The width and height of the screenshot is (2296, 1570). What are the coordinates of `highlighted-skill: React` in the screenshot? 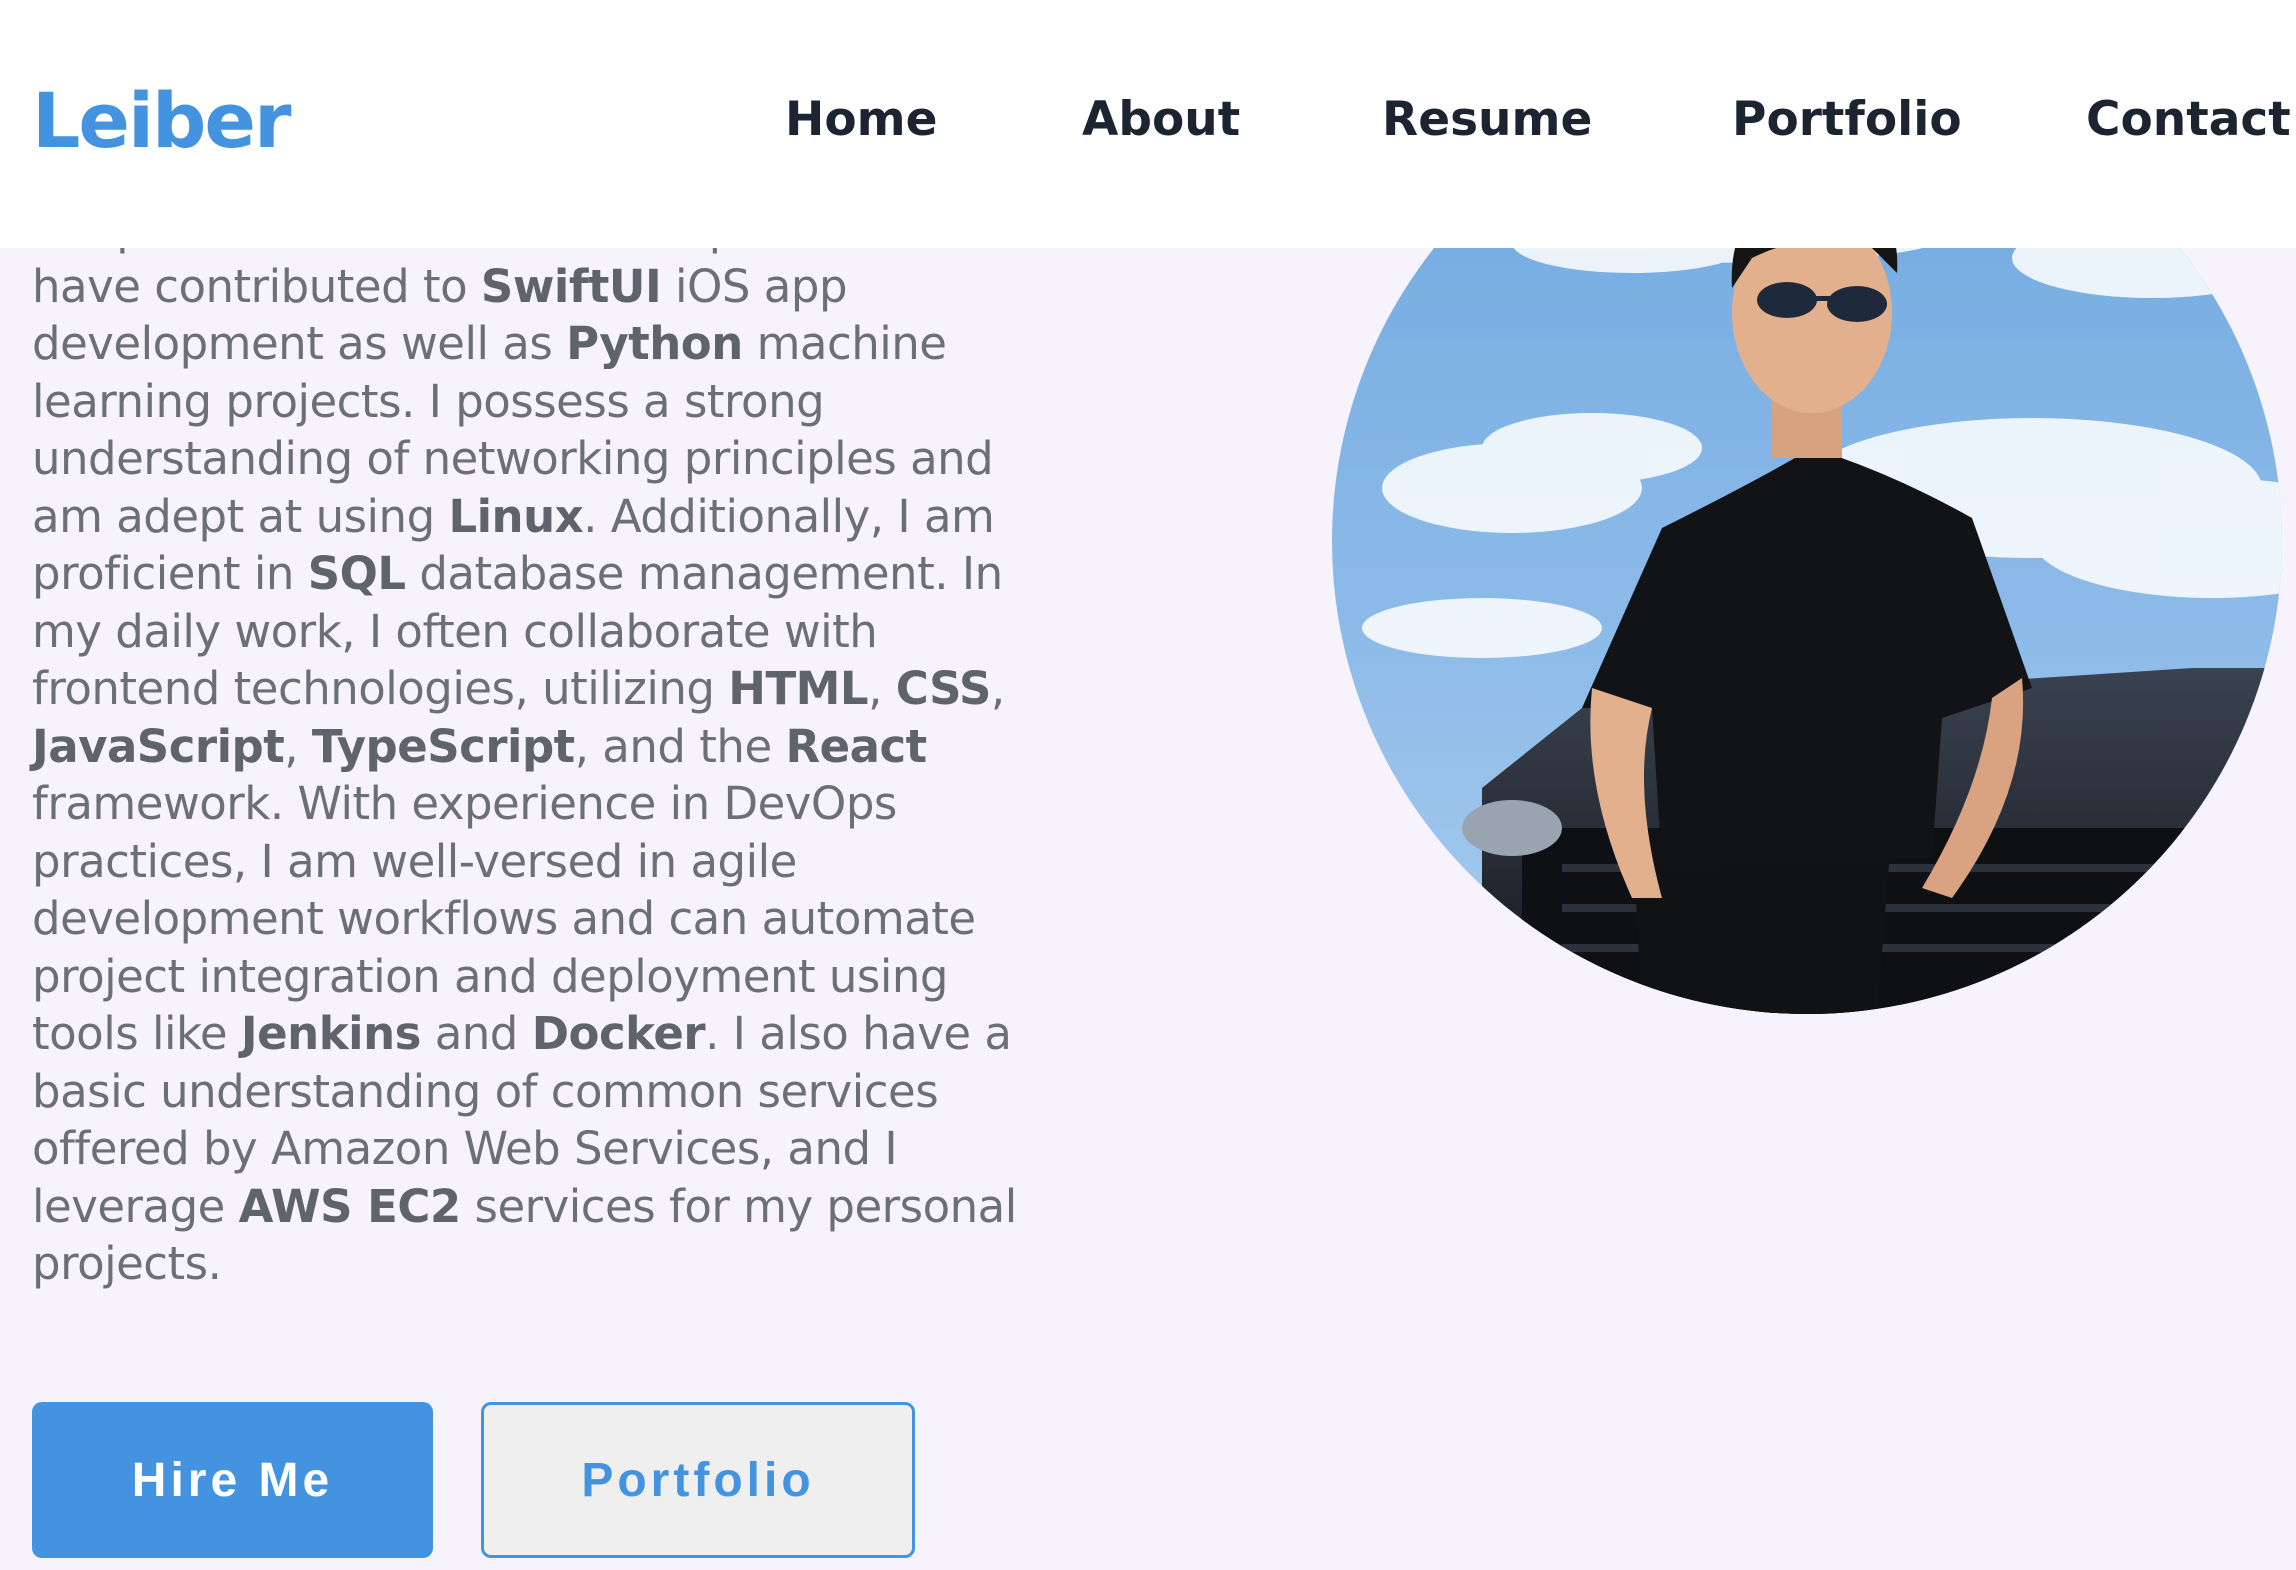 It's located at (856, 746).